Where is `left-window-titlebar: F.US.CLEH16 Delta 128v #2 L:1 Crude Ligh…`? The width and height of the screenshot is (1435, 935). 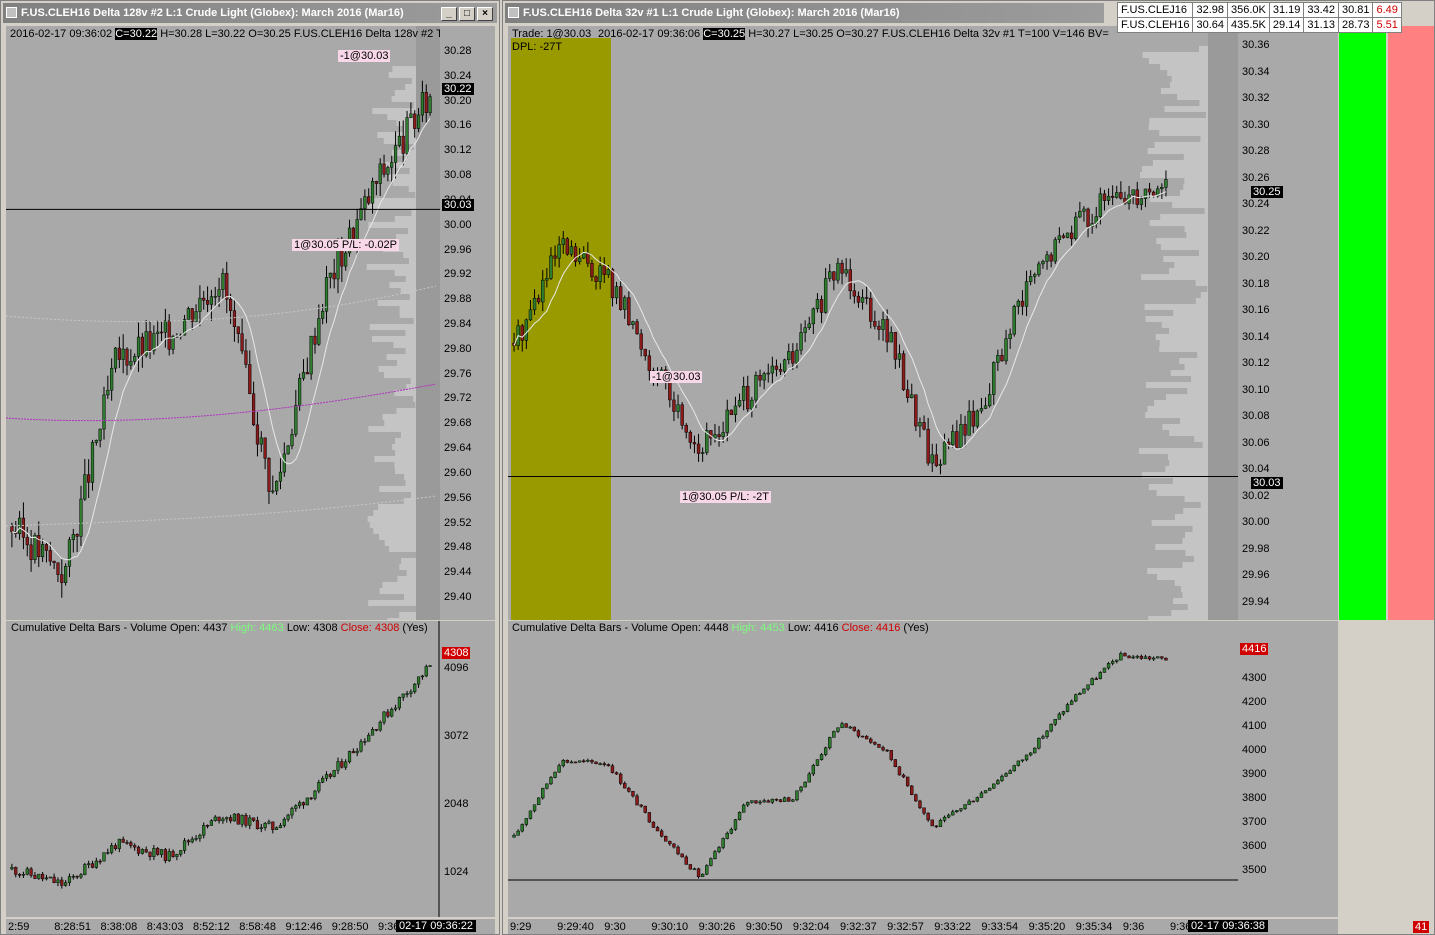
left-window-titlebar: F.US.CLEH16 Delta 128v #2 L:1 Crude Ligh… is located at coordinates (250, 13).